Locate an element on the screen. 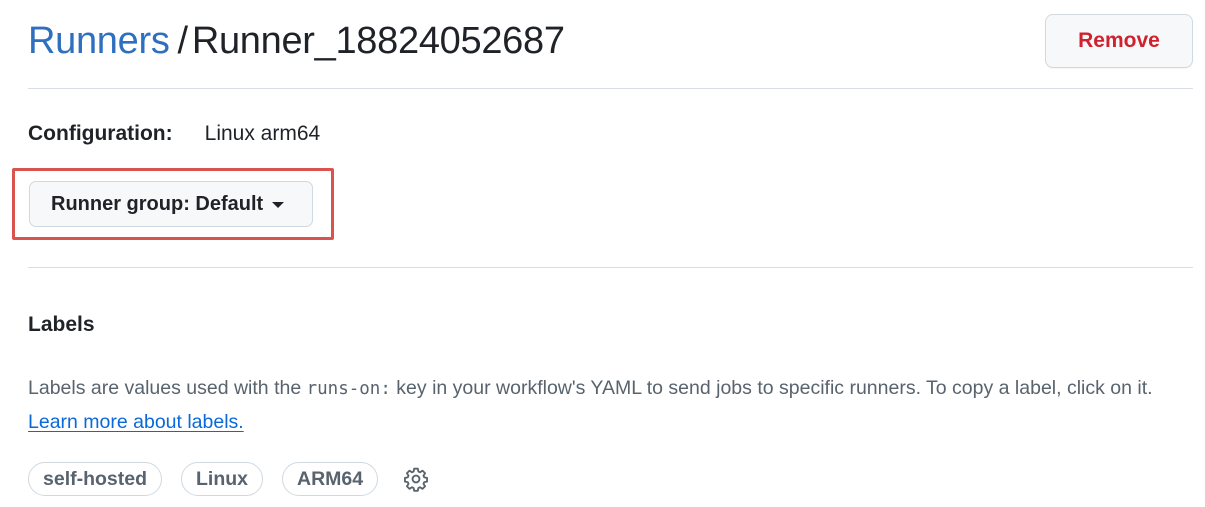  remove-button: Remove is located at coordinates (1119, 41).